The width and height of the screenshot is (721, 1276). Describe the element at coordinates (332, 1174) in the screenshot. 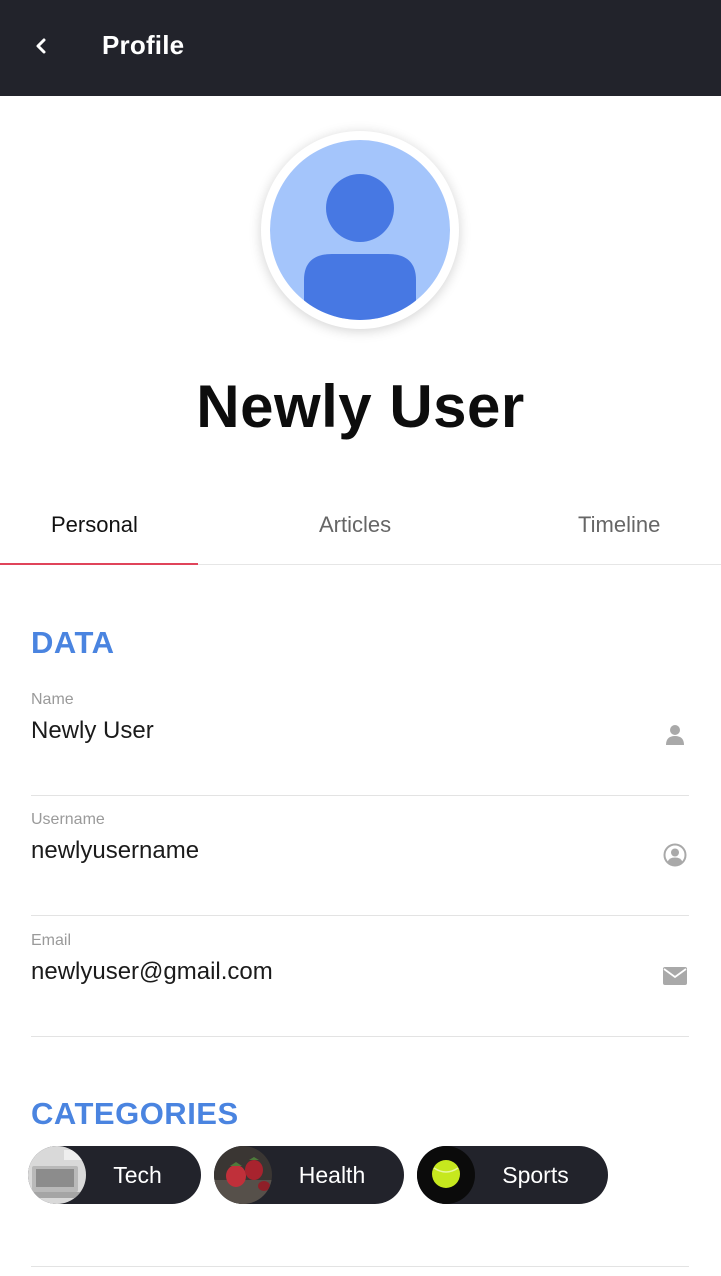

I see `category-chip-label: Health` at that location.